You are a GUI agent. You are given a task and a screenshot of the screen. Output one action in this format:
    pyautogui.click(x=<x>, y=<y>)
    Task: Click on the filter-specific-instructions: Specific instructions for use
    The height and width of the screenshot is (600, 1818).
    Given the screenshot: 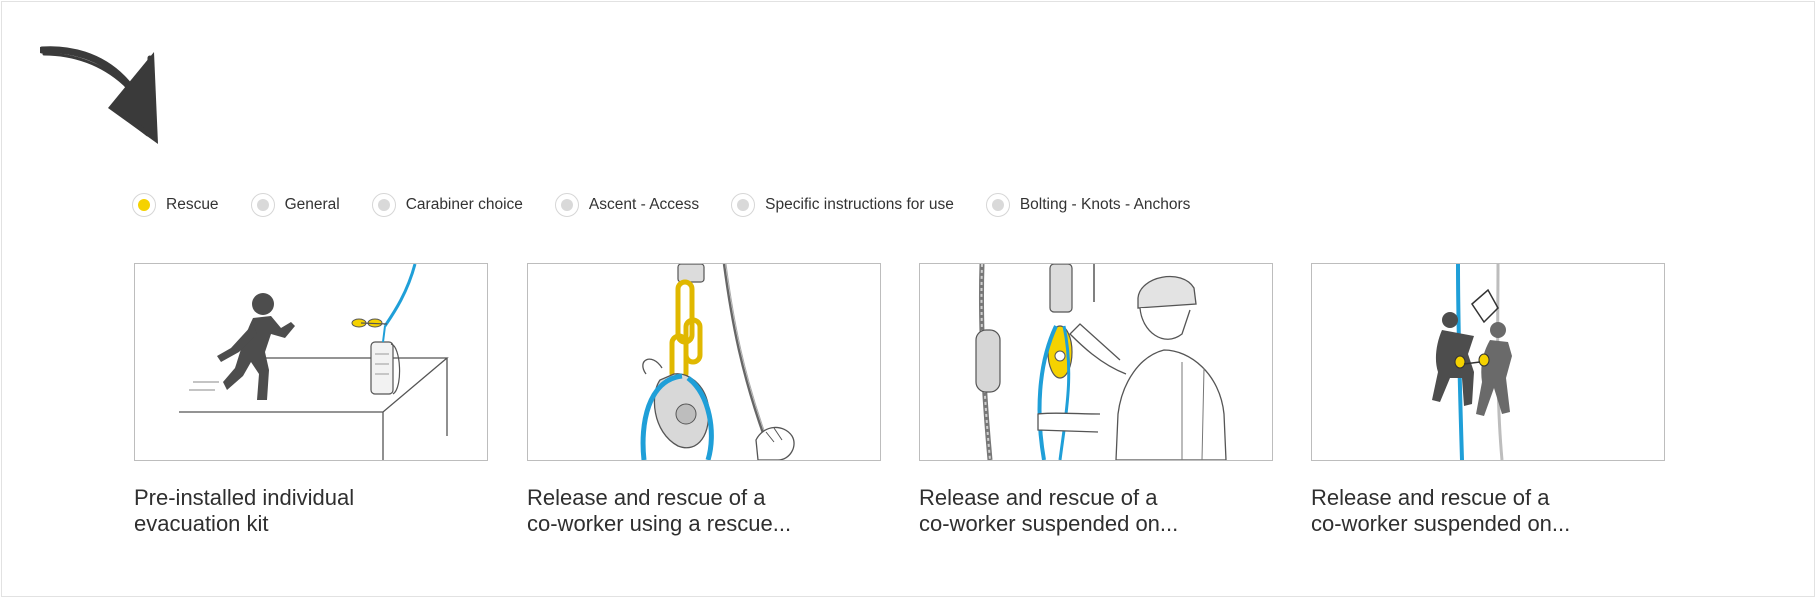 What is the action you would take?
    pyautogui.click(x=842, y=205)
    